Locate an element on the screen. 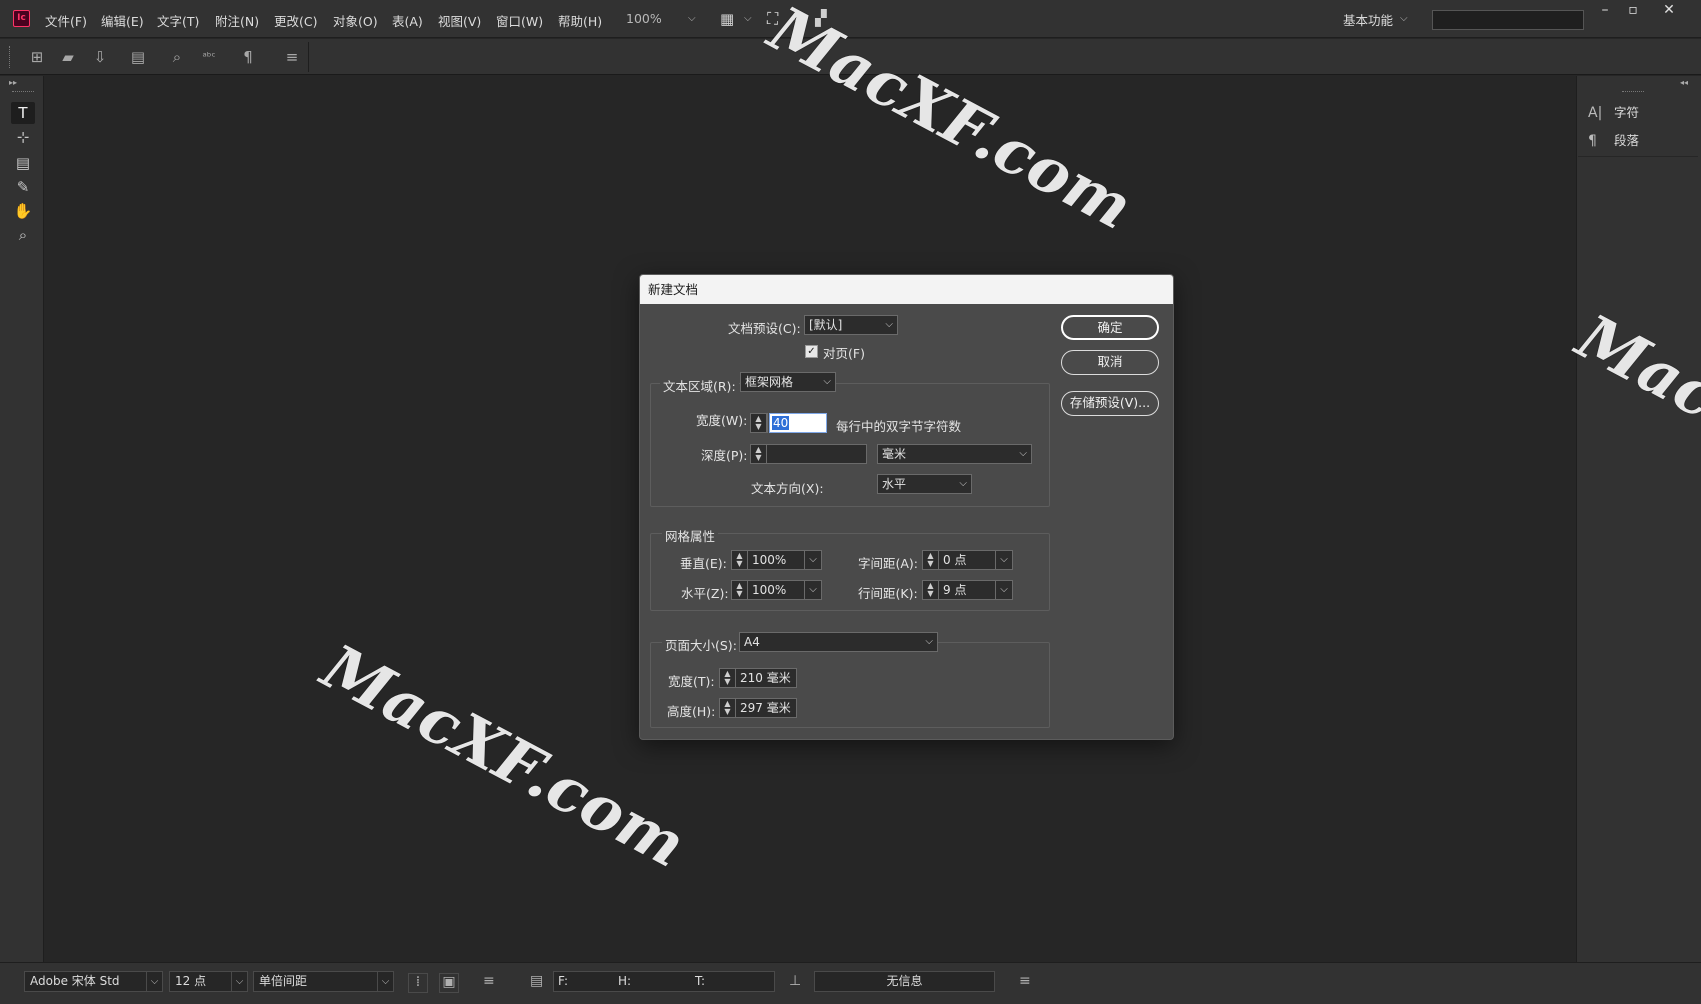 The height and width of the screenshot is (1004, 1701). depth-label: 深度(P): is located at coordinates (724, 455).